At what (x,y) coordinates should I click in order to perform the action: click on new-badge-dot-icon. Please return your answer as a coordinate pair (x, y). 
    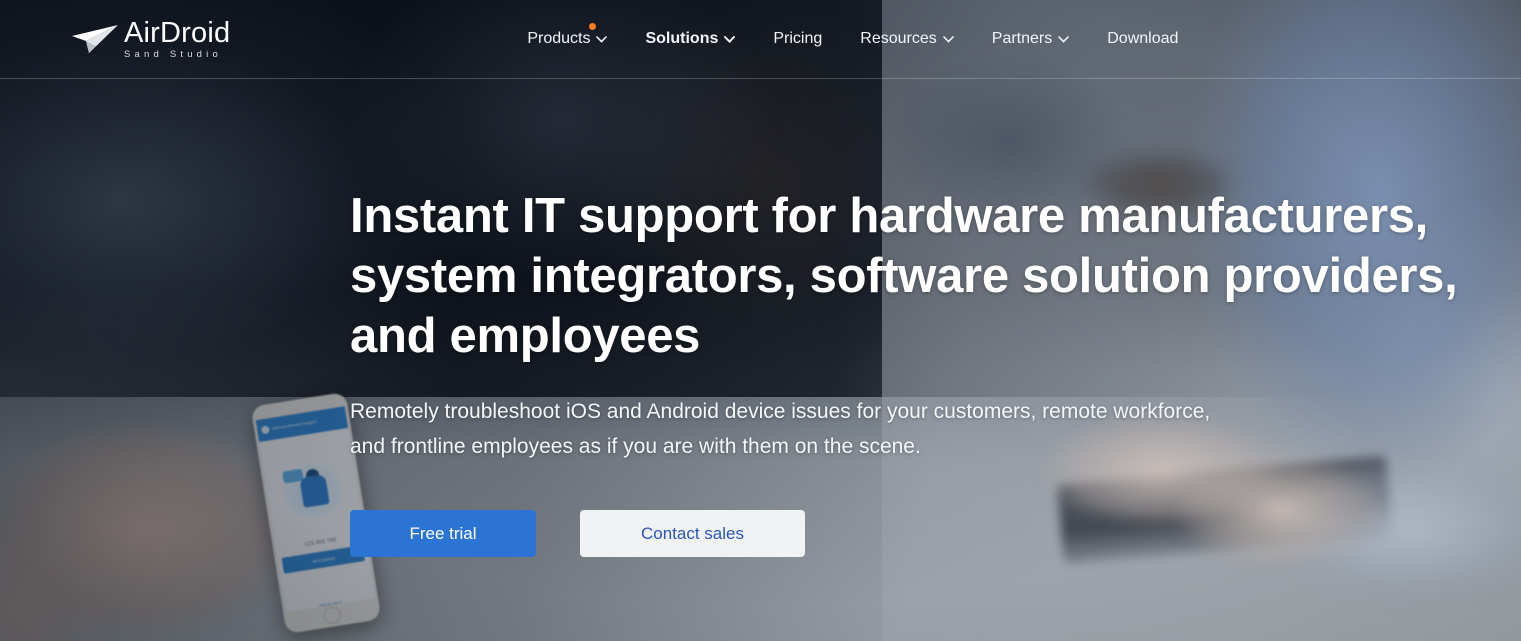
    Looking at the image, I should click on (593, 26).